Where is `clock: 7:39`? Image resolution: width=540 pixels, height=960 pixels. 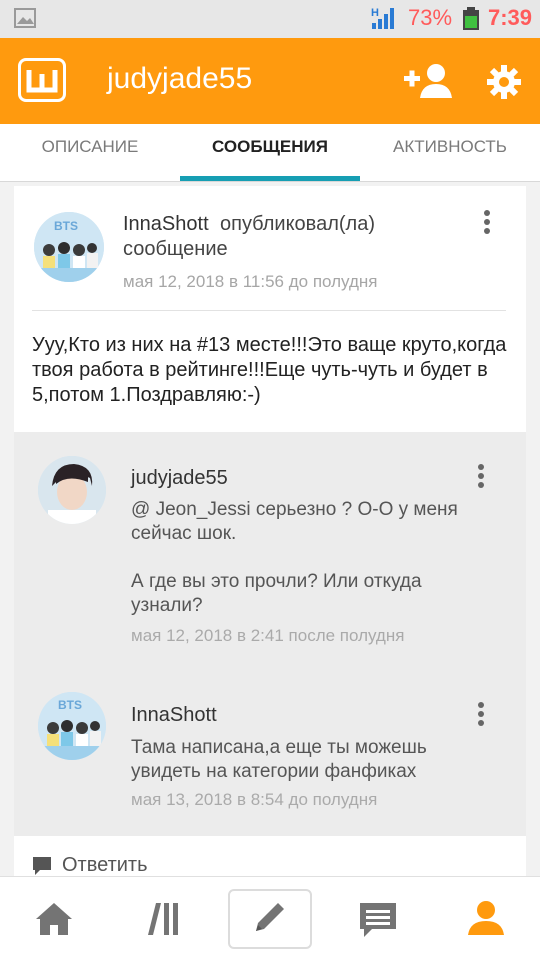 clock: 7:39 is located at coordinates (510, 17).